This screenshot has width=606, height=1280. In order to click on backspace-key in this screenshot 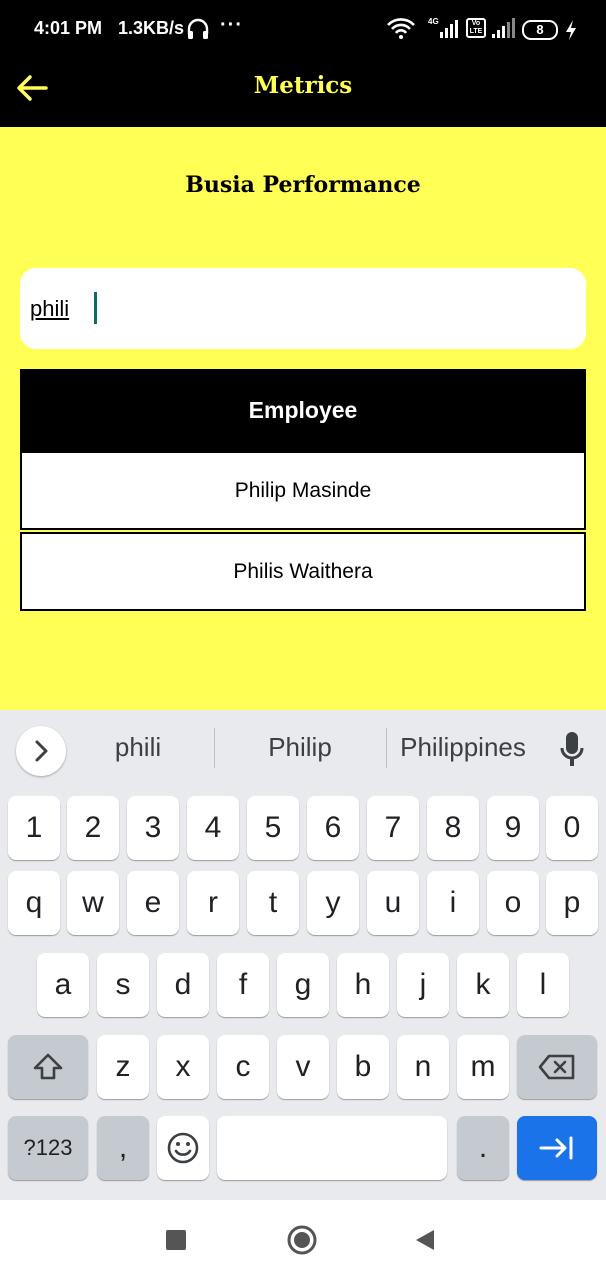, I will do `click(557, 1067)`.